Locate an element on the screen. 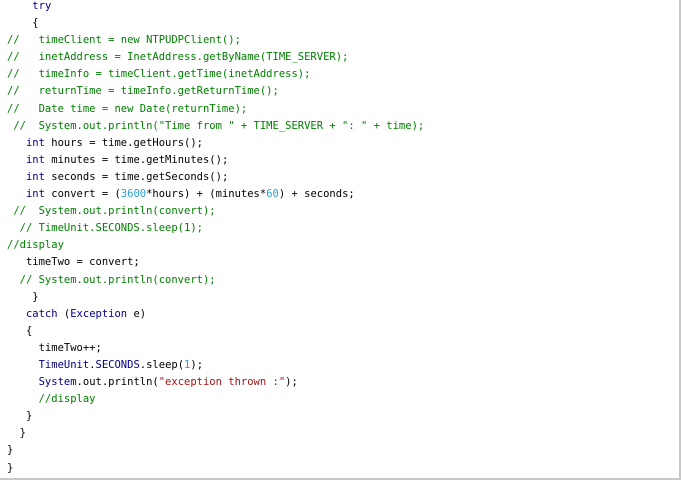  comment-token: // Date time = new Date(returnTime); is located at coordinates (127, 108).